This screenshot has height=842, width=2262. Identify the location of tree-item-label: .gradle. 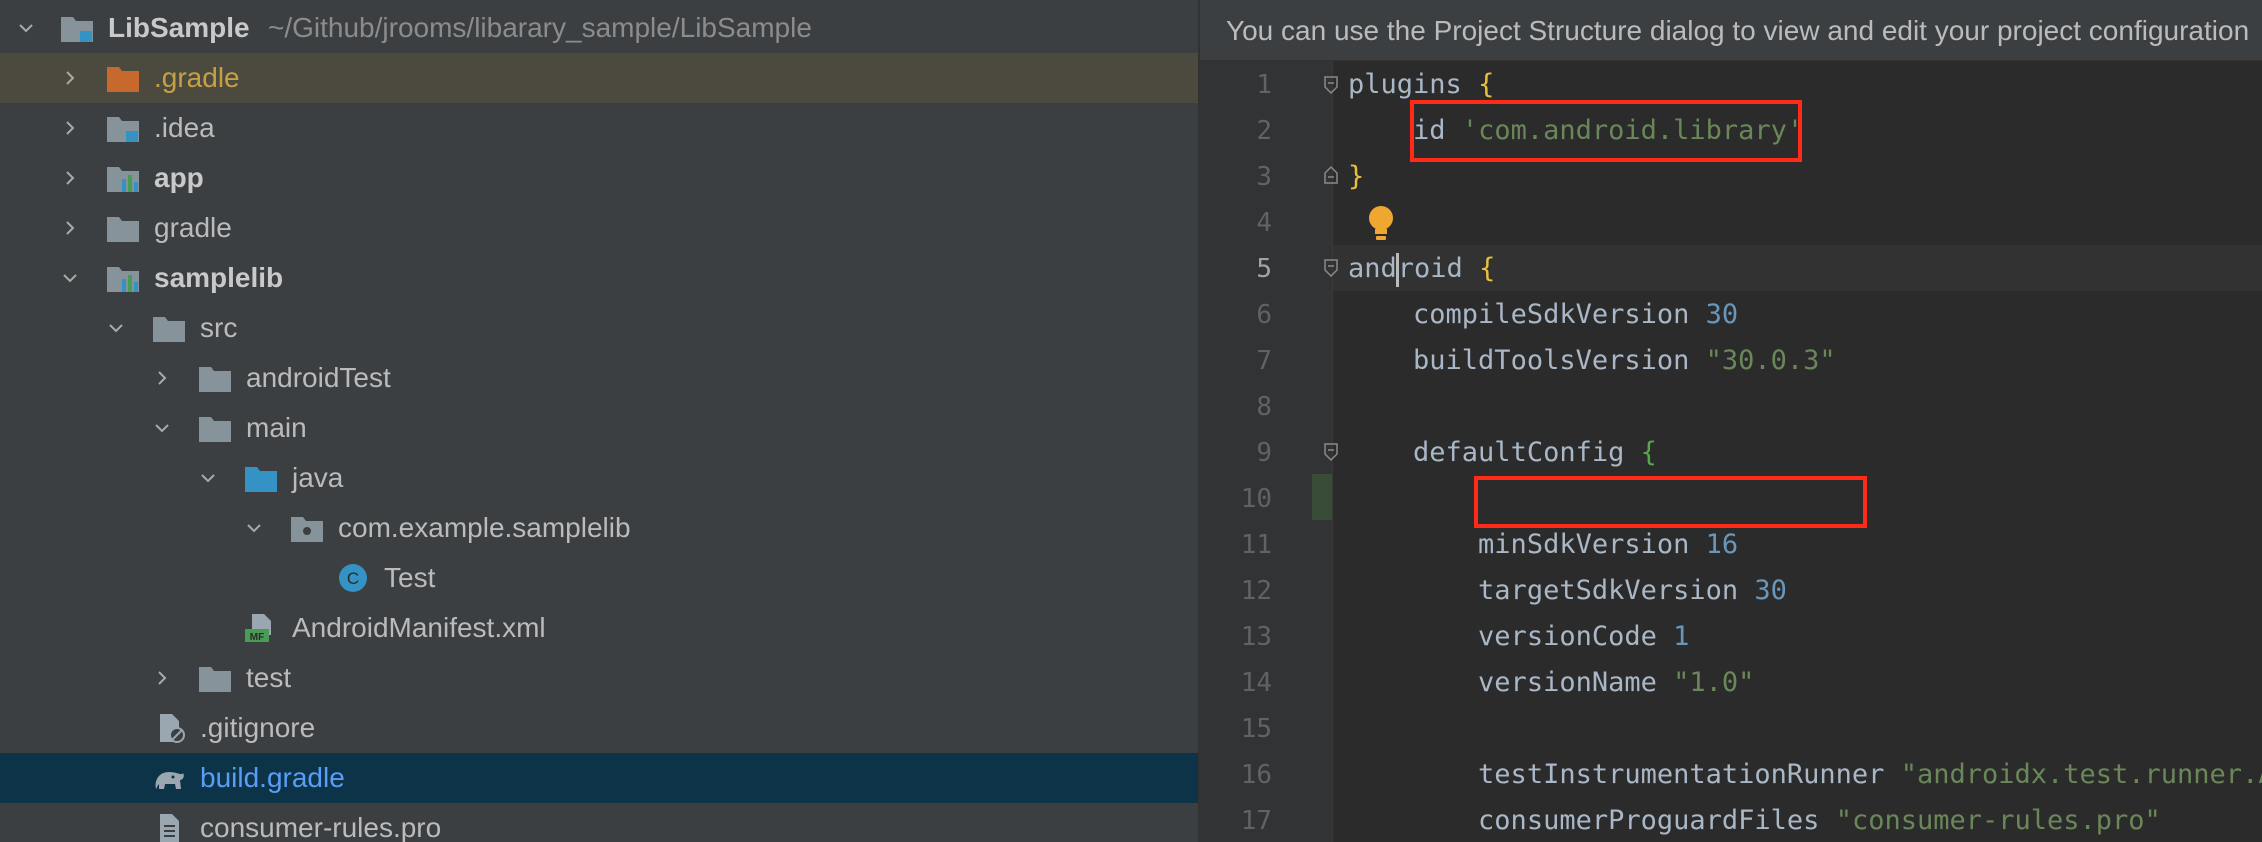
(197, 77).